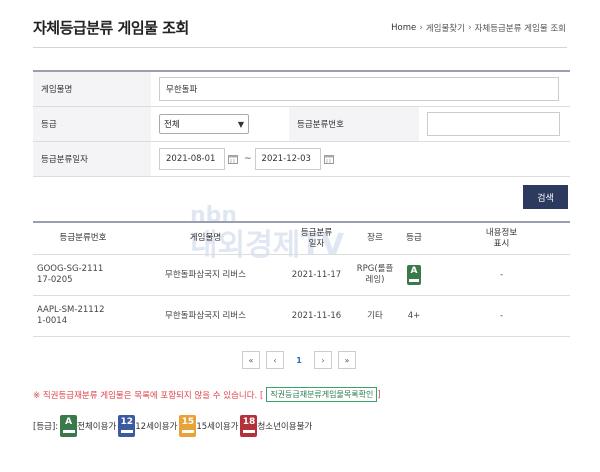 Image resolution: width=600 pixels, height=472 pixels. What do you see at coordinates (92, 159) in the screenshot?
I see `date-label: 등급분류일자` at bounding box center [92, 159].